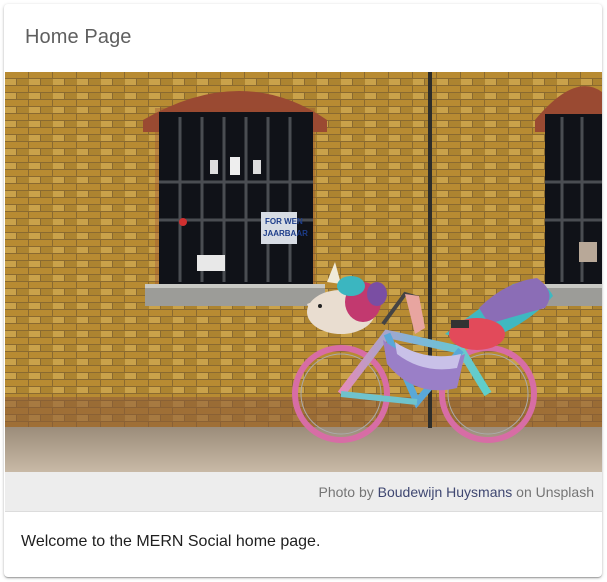 This screenshot has width=607, height=582. What do you see at coordinates (445, 492) in the screenshot?
I see `author-link: Boudewijn Huysmans` at bounding box center [445, 492].